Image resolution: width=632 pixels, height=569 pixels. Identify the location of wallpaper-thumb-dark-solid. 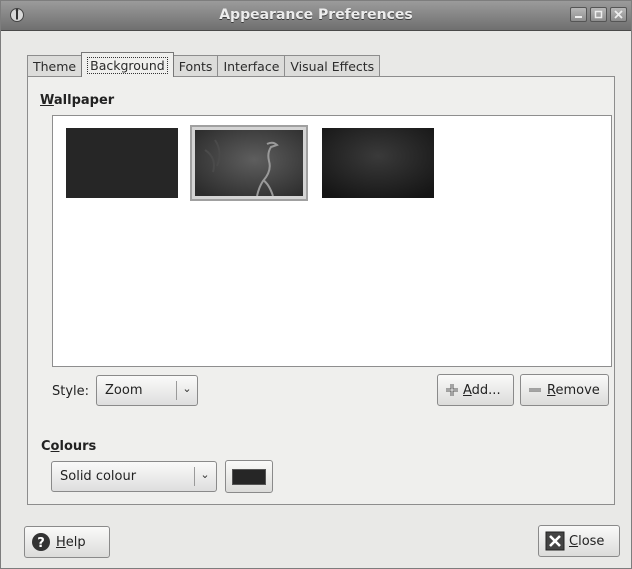
(122, 163).